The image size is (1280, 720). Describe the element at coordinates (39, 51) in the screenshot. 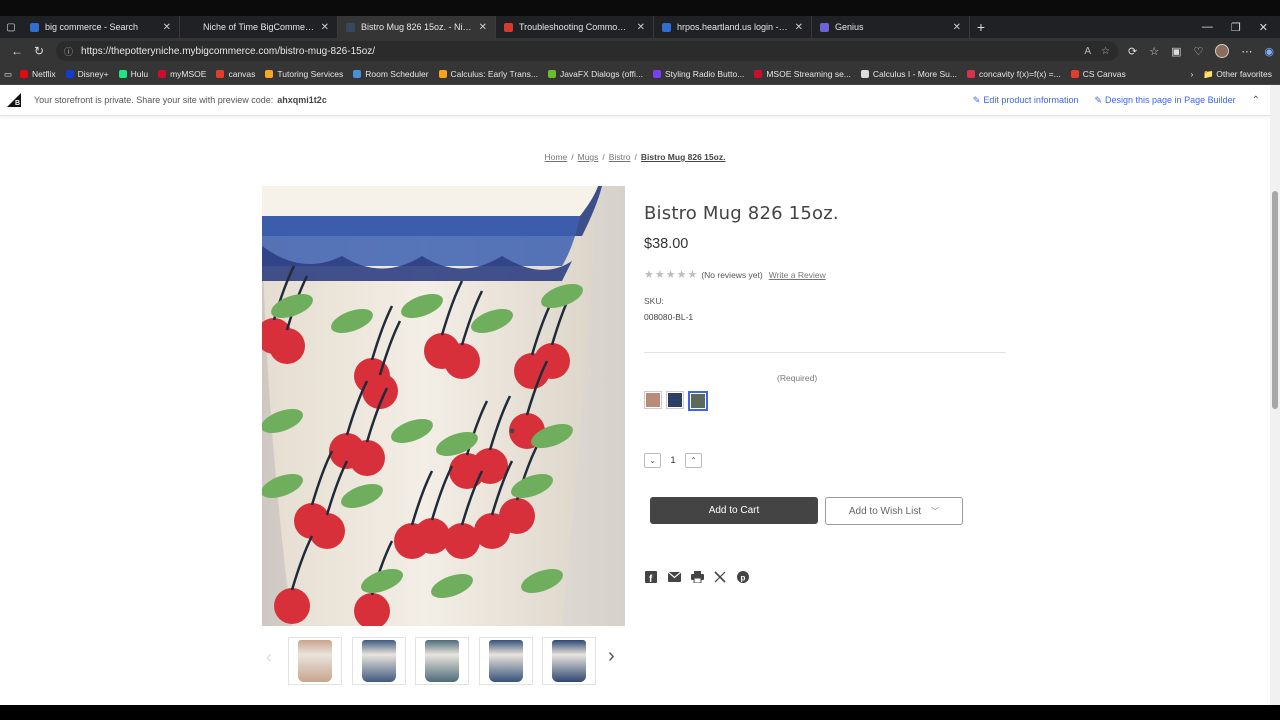

I see `refresh-icon: ↻` at that location.